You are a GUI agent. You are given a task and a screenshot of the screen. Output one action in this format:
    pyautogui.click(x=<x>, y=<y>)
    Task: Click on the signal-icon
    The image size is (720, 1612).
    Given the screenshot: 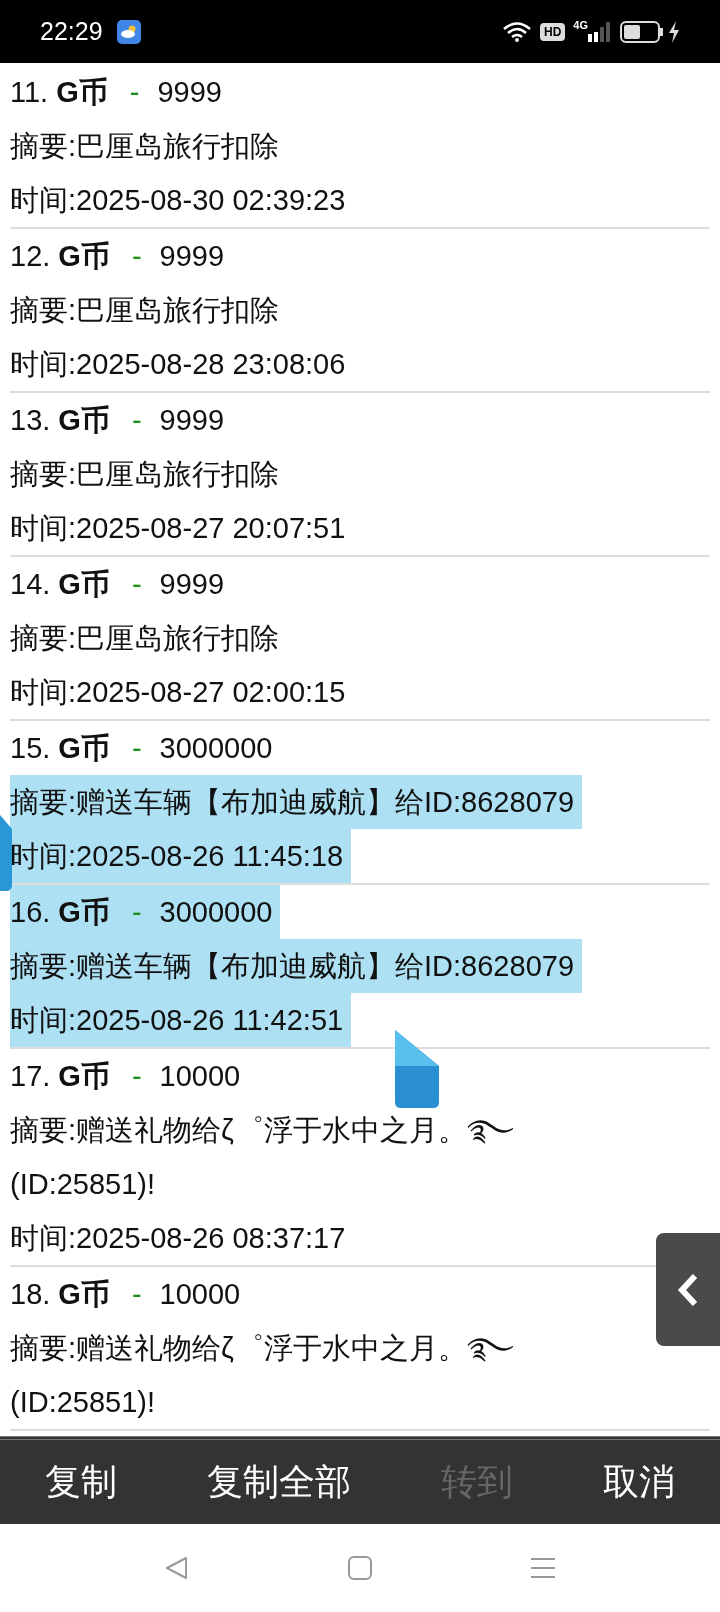 What is the action you would take?
    pyautogui.click(x=599, y=31)
    